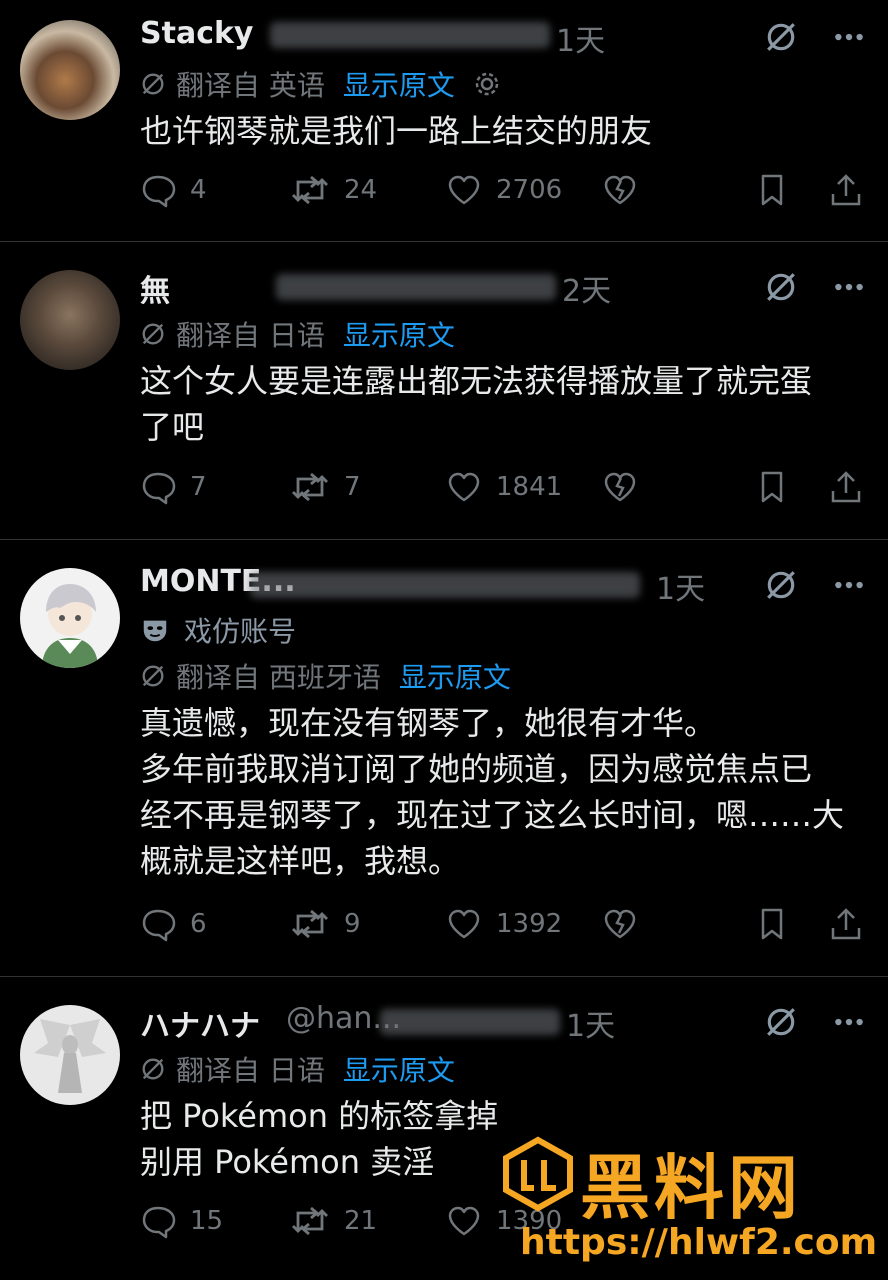  I want to click on repost-button: 24, so click(333, 190).